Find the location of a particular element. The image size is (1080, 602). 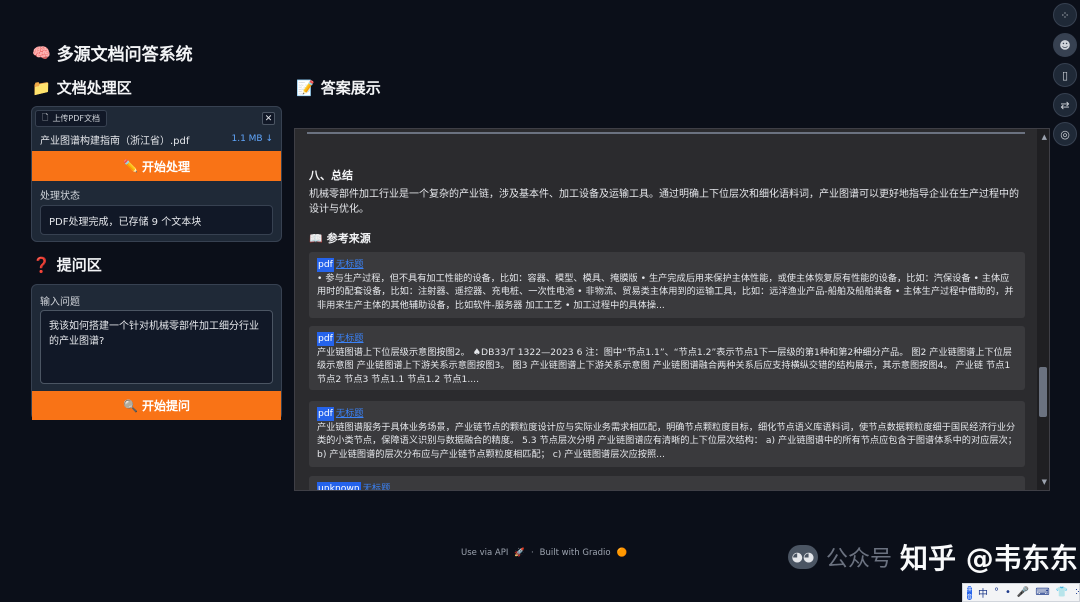

start-process-label: 开始处理 is located at coordinates (165, 166).